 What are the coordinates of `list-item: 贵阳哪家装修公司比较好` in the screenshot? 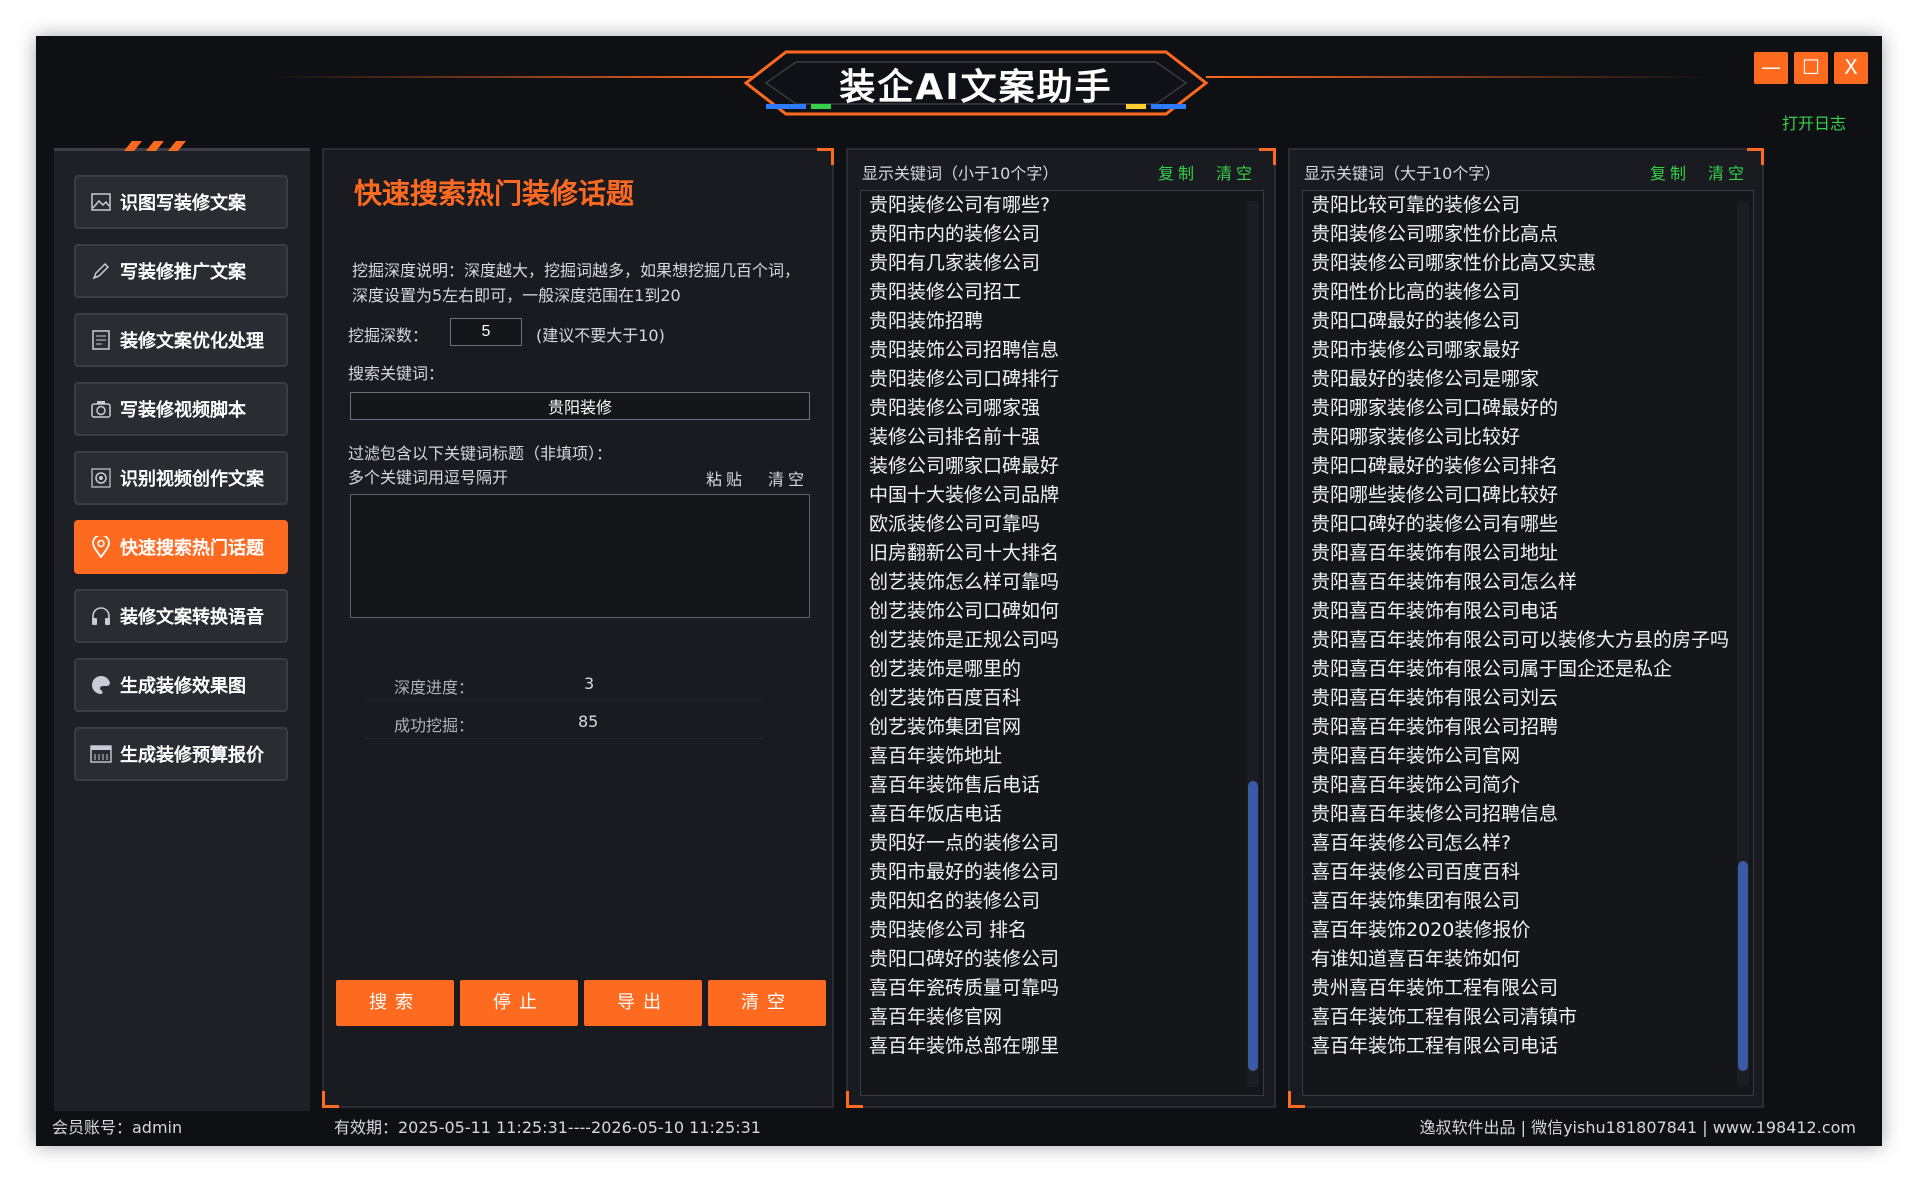 It's located at (1532, 437).